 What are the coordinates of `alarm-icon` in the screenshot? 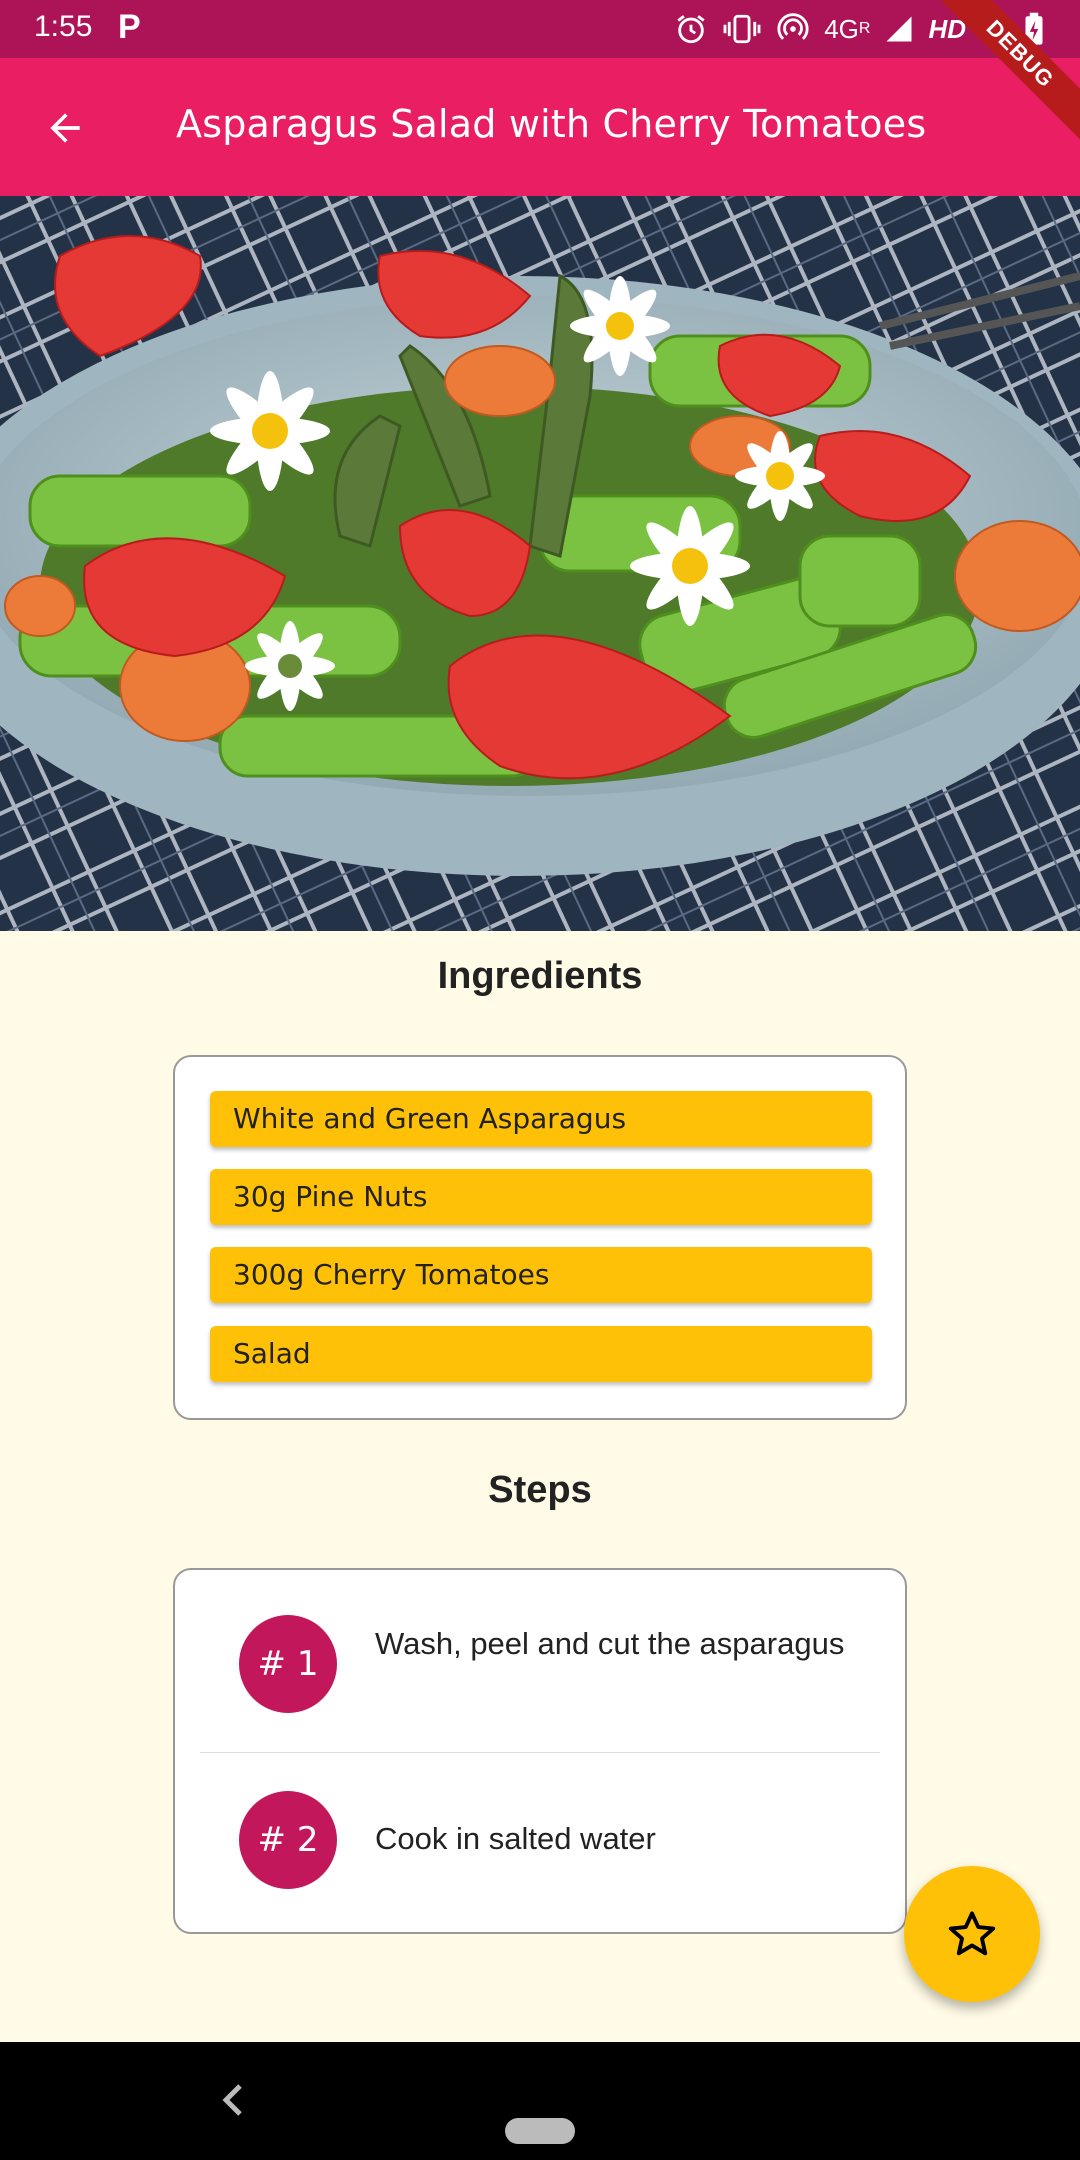 It's located at (691, 29).